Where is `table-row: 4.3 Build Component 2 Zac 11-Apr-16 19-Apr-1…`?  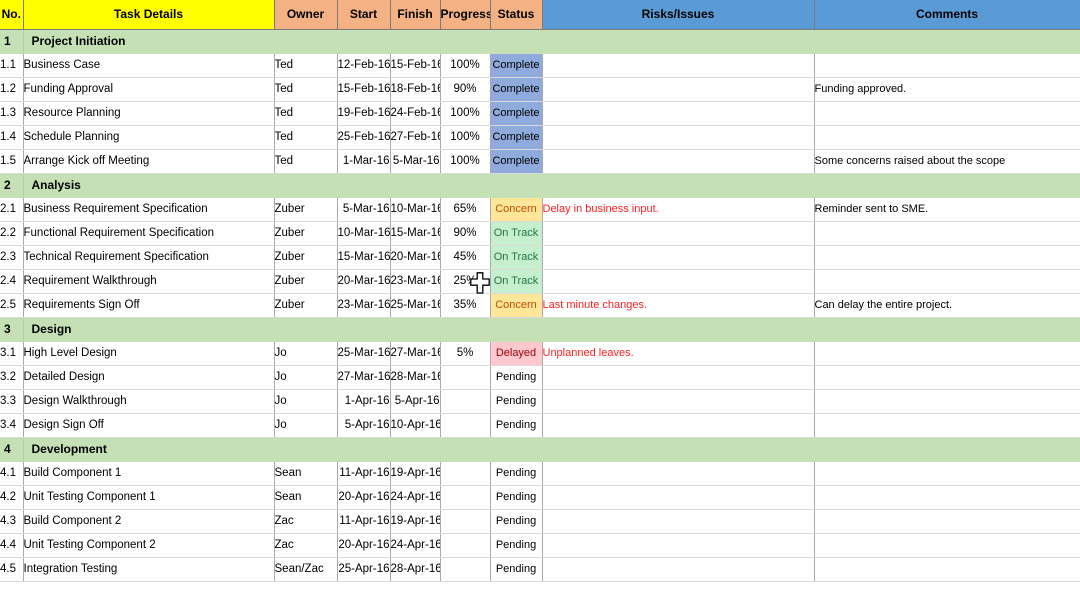
table-row: 4.3 Build Component 2 Zac 11-Apr-16 19-Apr-1… is located at coordinates (540, 521).